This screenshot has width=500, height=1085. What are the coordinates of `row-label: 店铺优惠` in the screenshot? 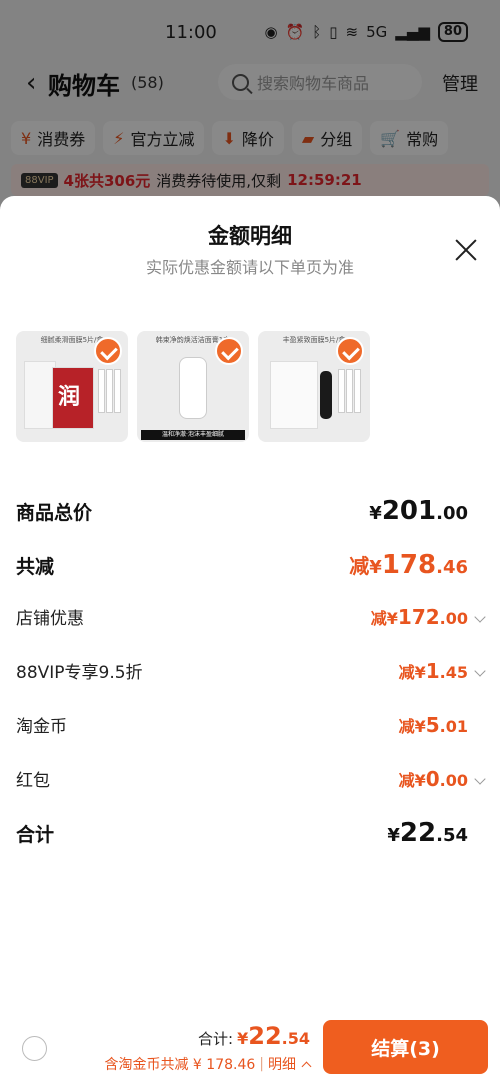 It's located at (50, 619).